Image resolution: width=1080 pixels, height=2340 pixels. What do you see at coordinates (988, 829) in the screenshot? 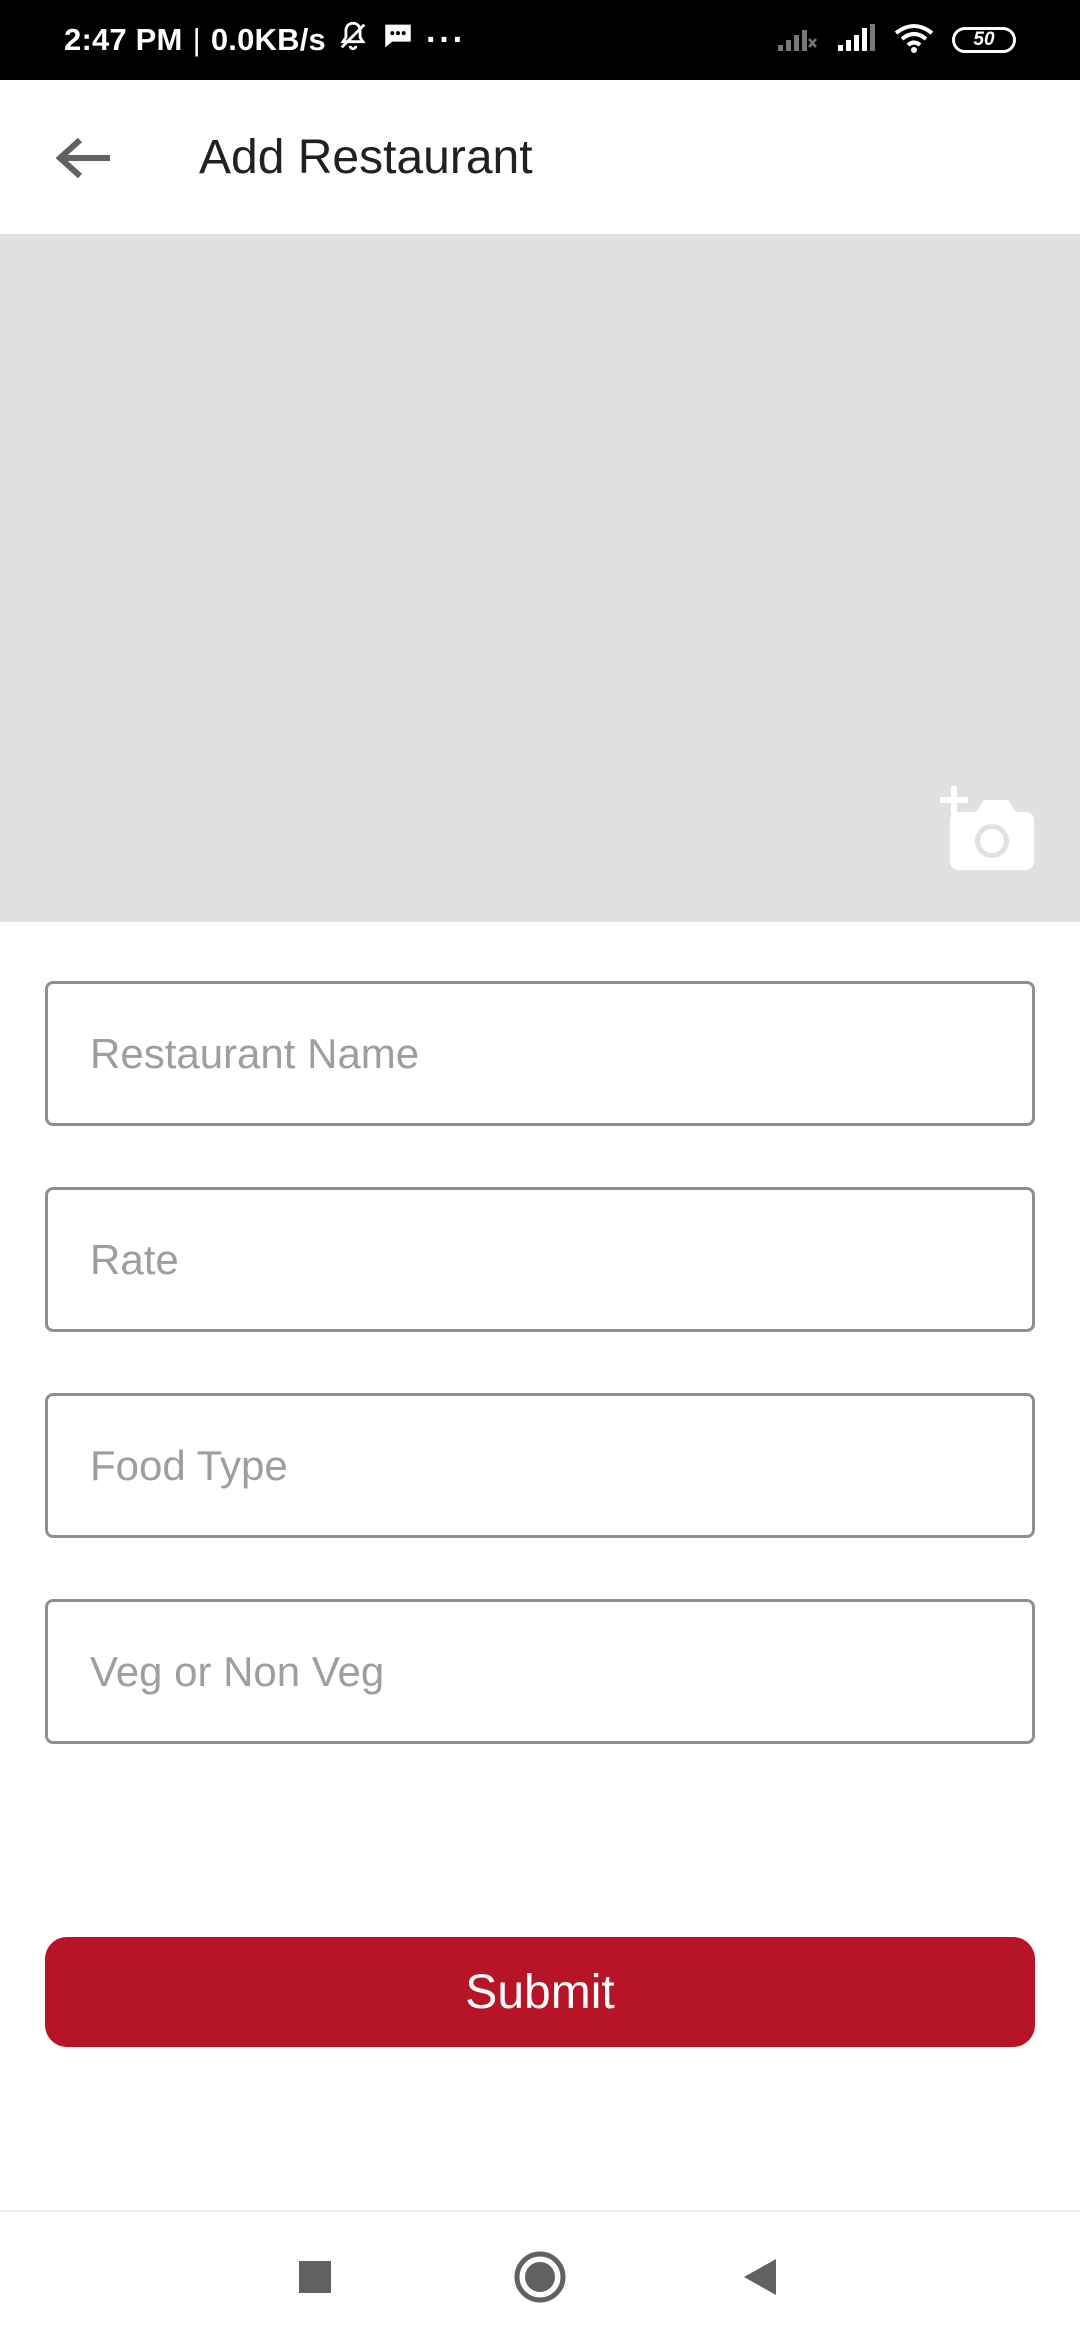
I see `add-photo-button` at bounding box center [988, 829].